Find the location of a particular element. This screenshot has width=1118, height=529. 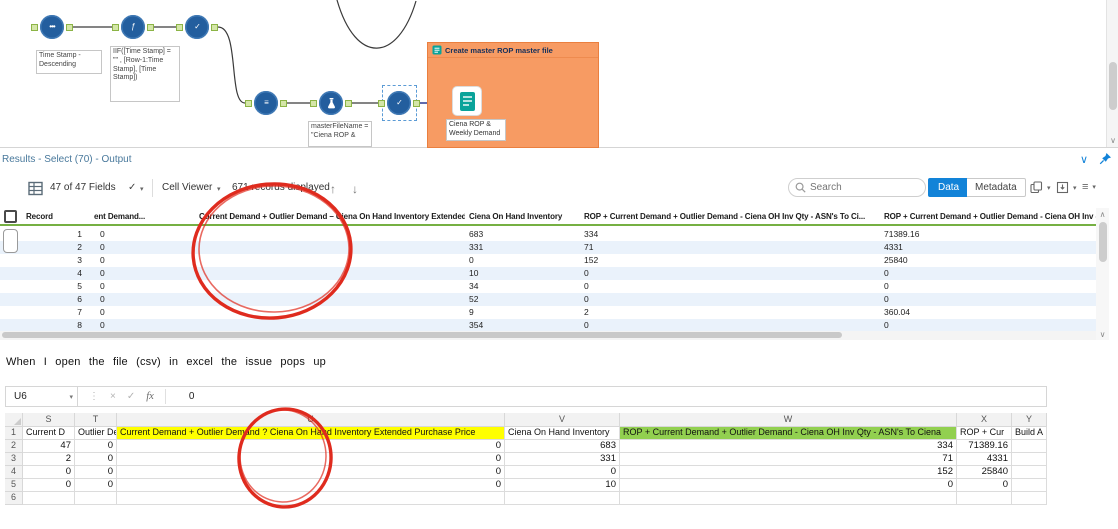

table-row: 7 0 9 2 360.04 is located at coordinates (548, 312).